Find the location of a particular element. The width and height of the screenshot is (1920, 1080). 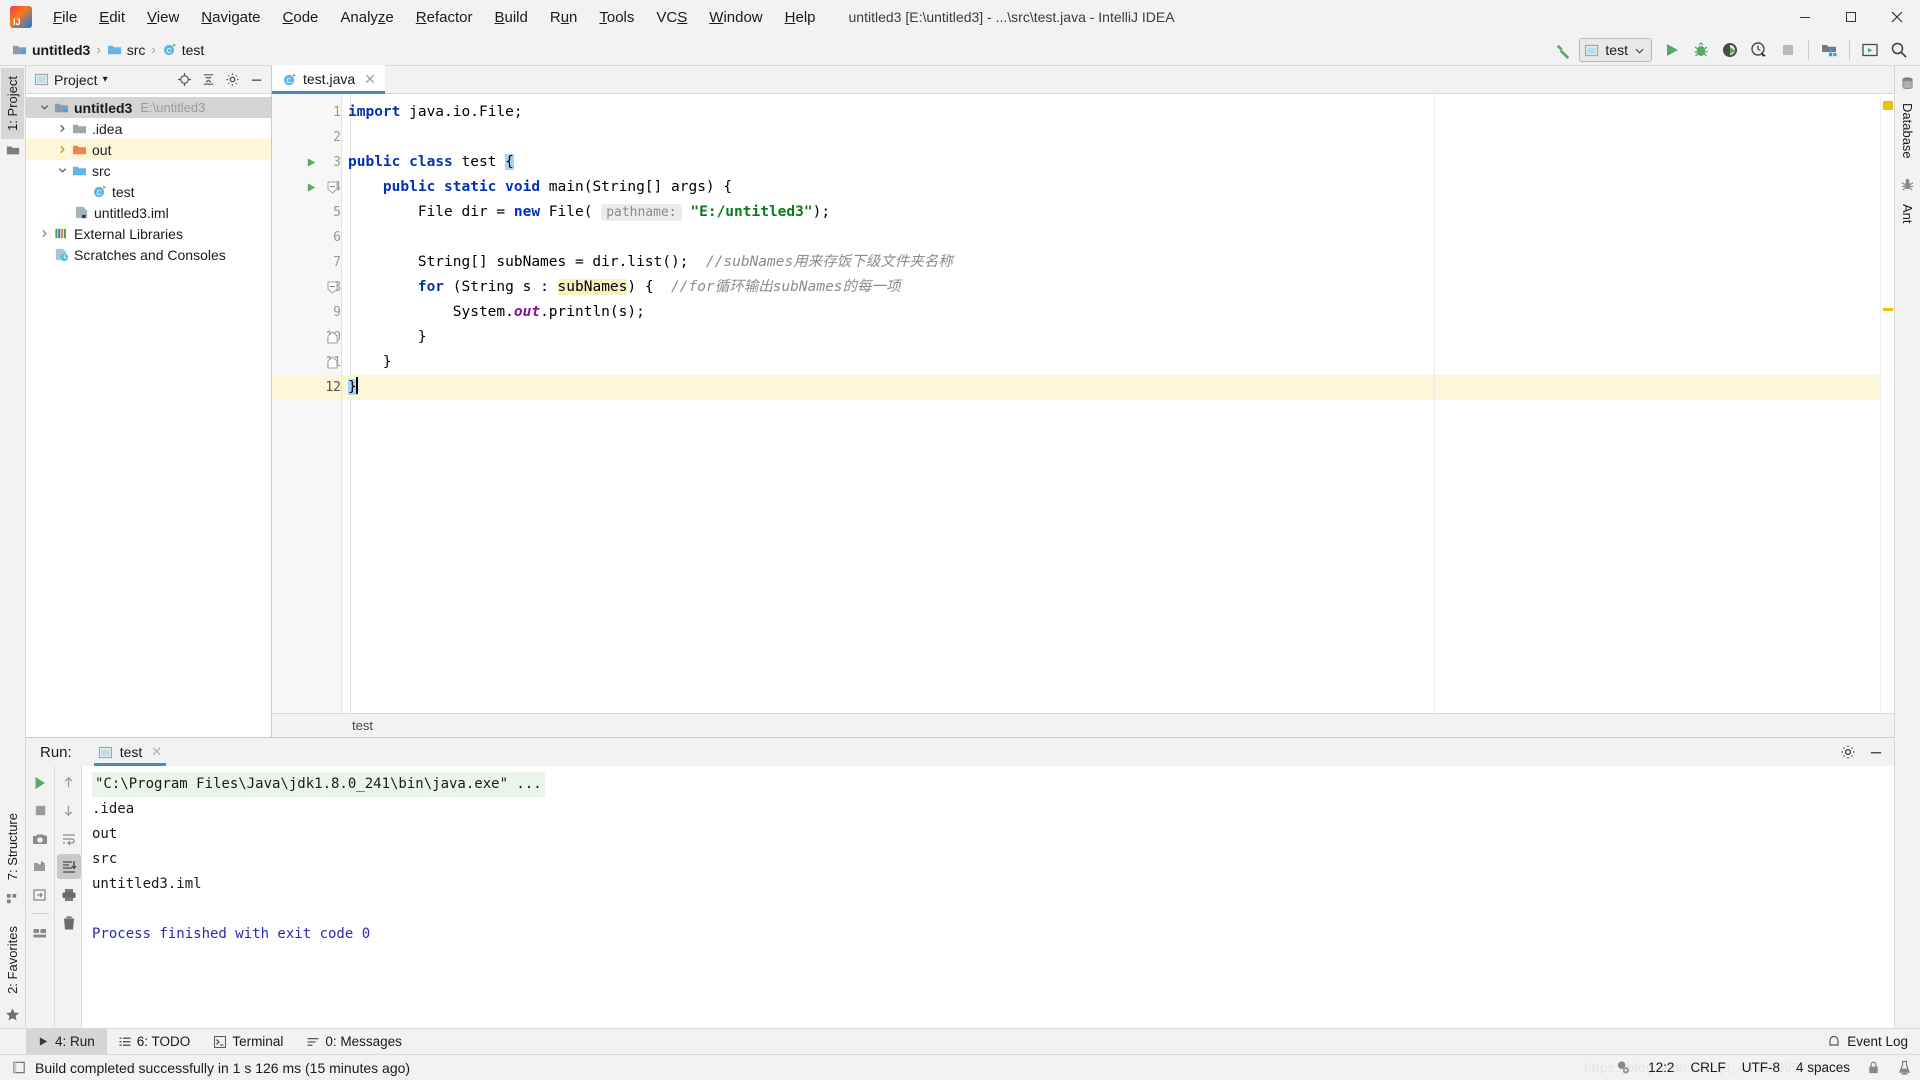

tree-node-scratches: Scratches and Consoles is located at coordinates (148, 254).